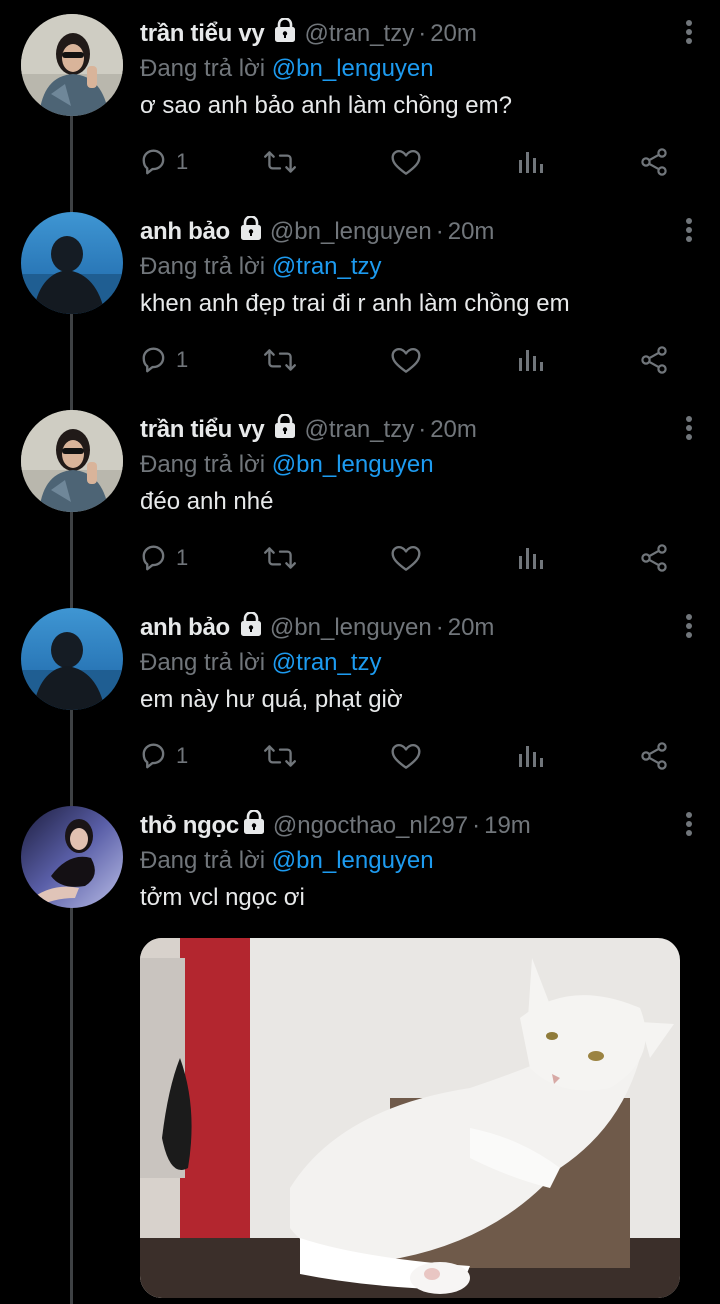  What do you see at coordinates (326, 105) in the screenshot?
I see `tweet-text: ơ sao anh bảo anh làm chồng em?` at bounding box center [326, 105].